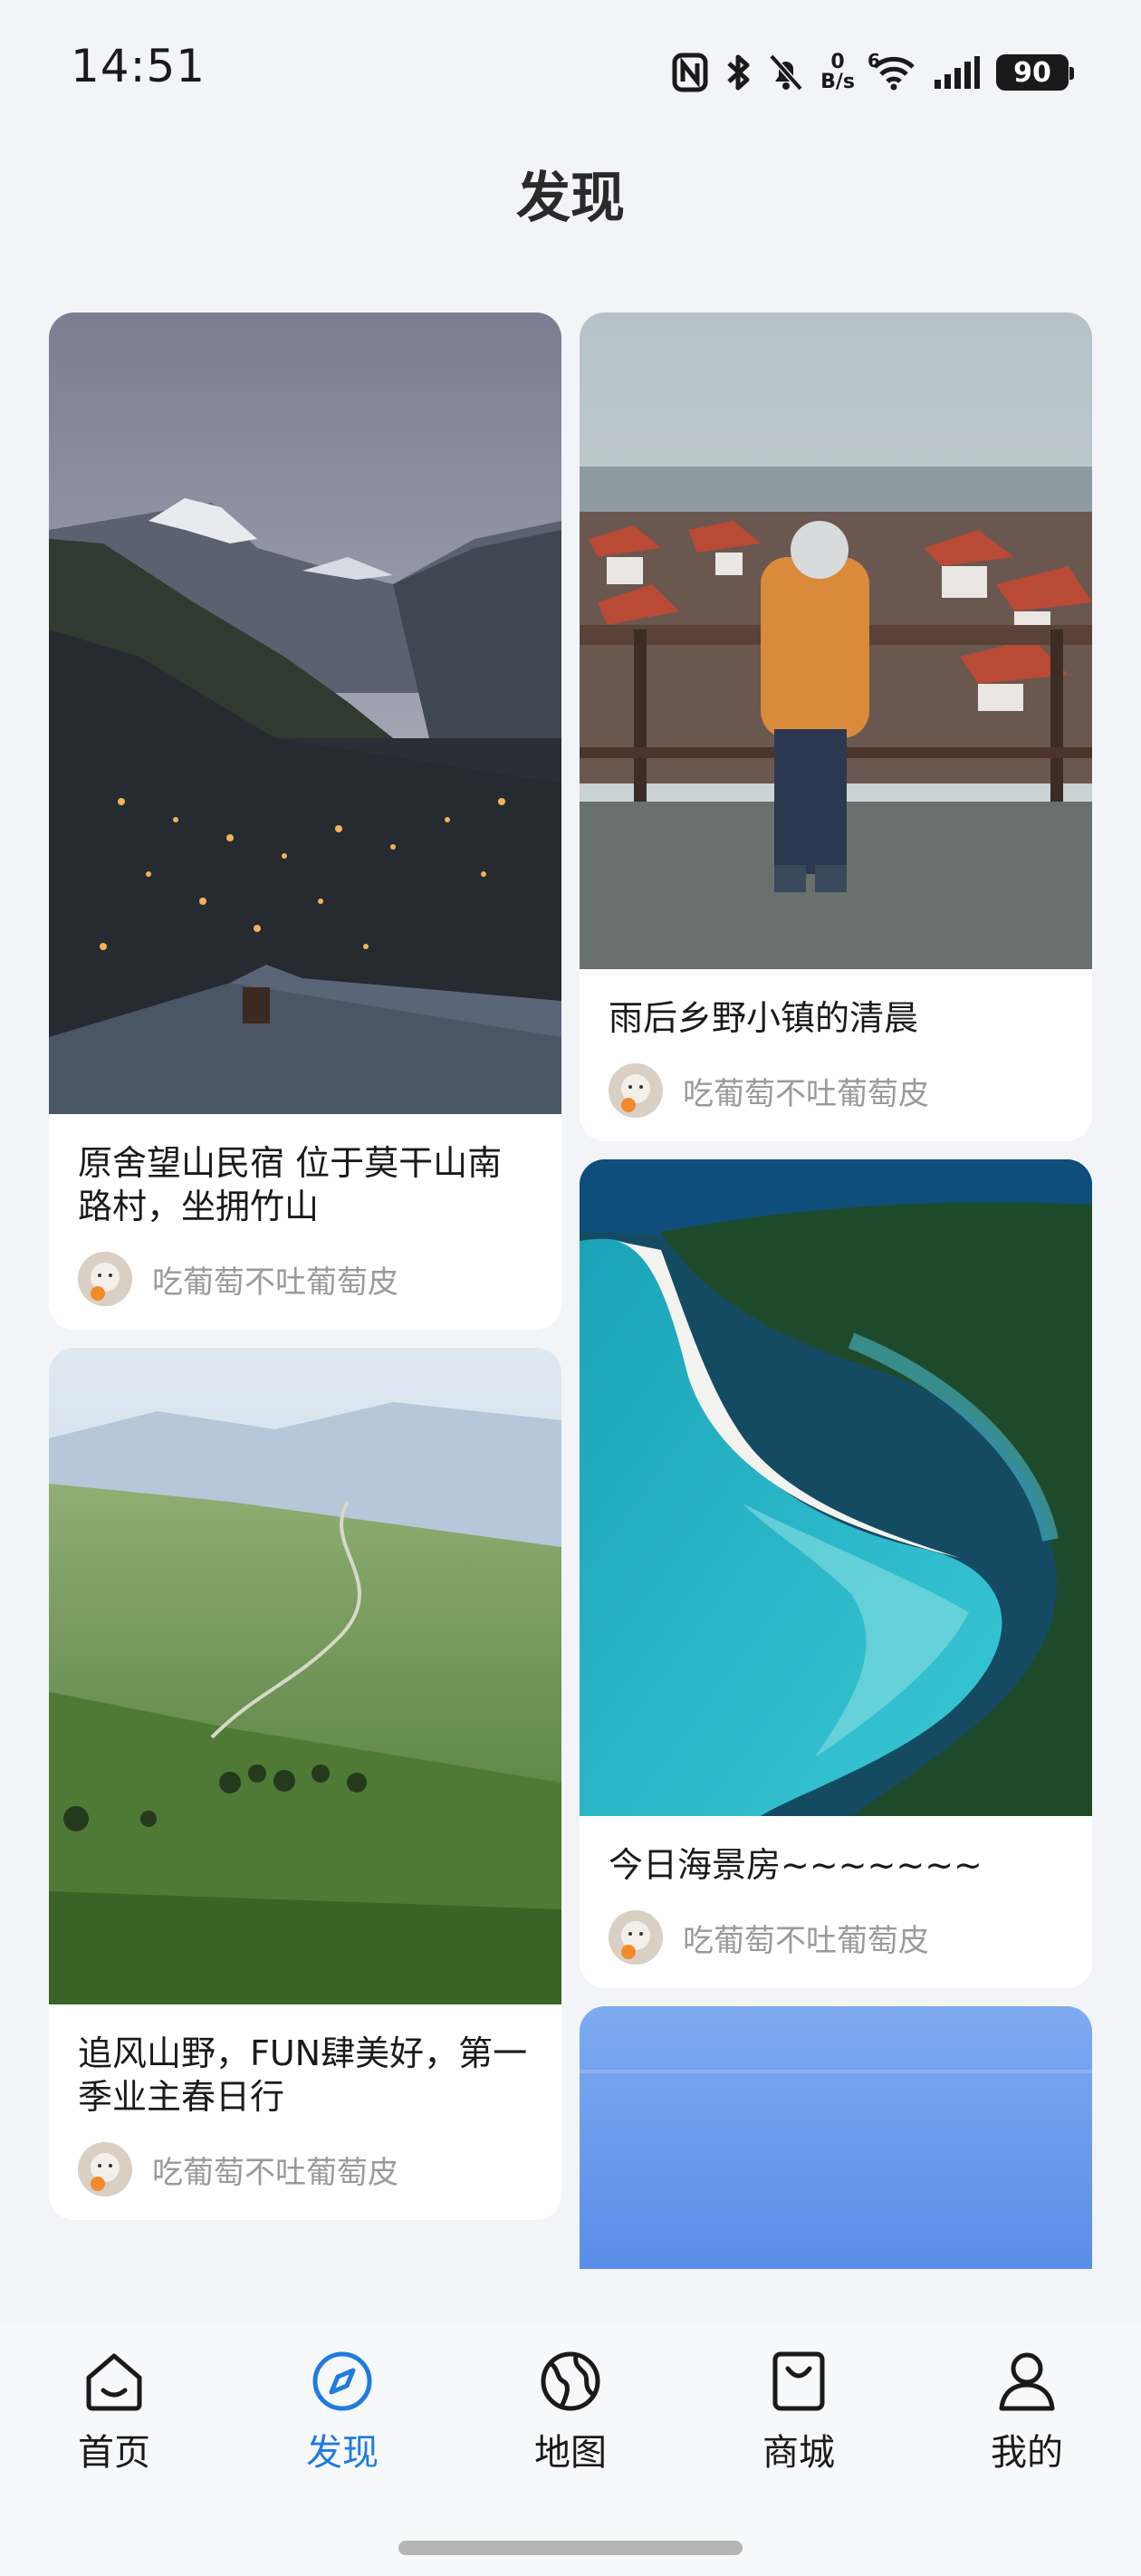 The width and height of the screenshot is (1141, 2576). What do you see at coordinates (303, 2075) in the screenshot?
I see `card-title: 追风山野，FUN肆美好，第一季业主春日行` at bounding box center [303, 2075].